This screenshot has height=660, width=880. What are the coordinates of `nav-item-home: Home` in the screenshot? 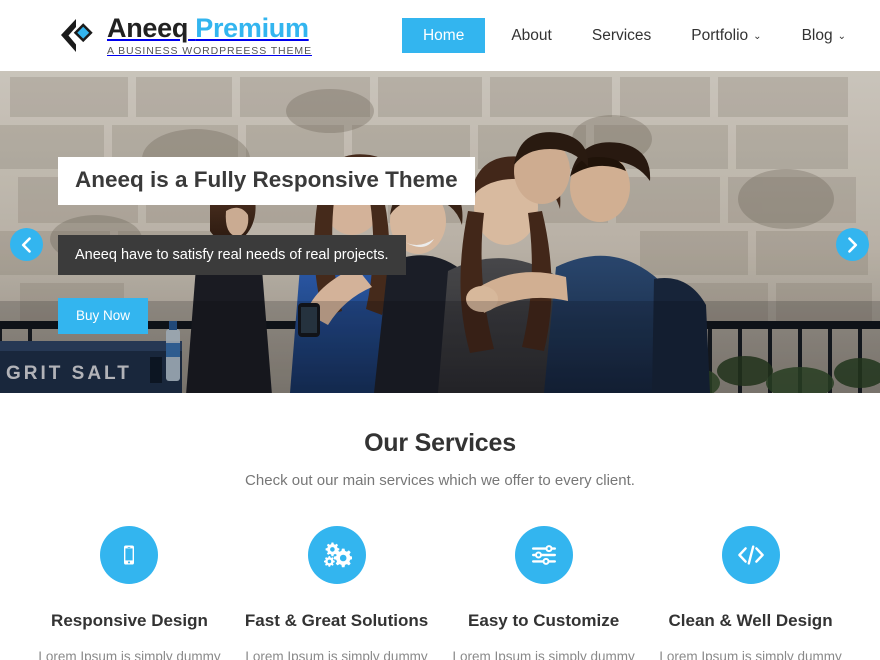 It's located at (443, 35).